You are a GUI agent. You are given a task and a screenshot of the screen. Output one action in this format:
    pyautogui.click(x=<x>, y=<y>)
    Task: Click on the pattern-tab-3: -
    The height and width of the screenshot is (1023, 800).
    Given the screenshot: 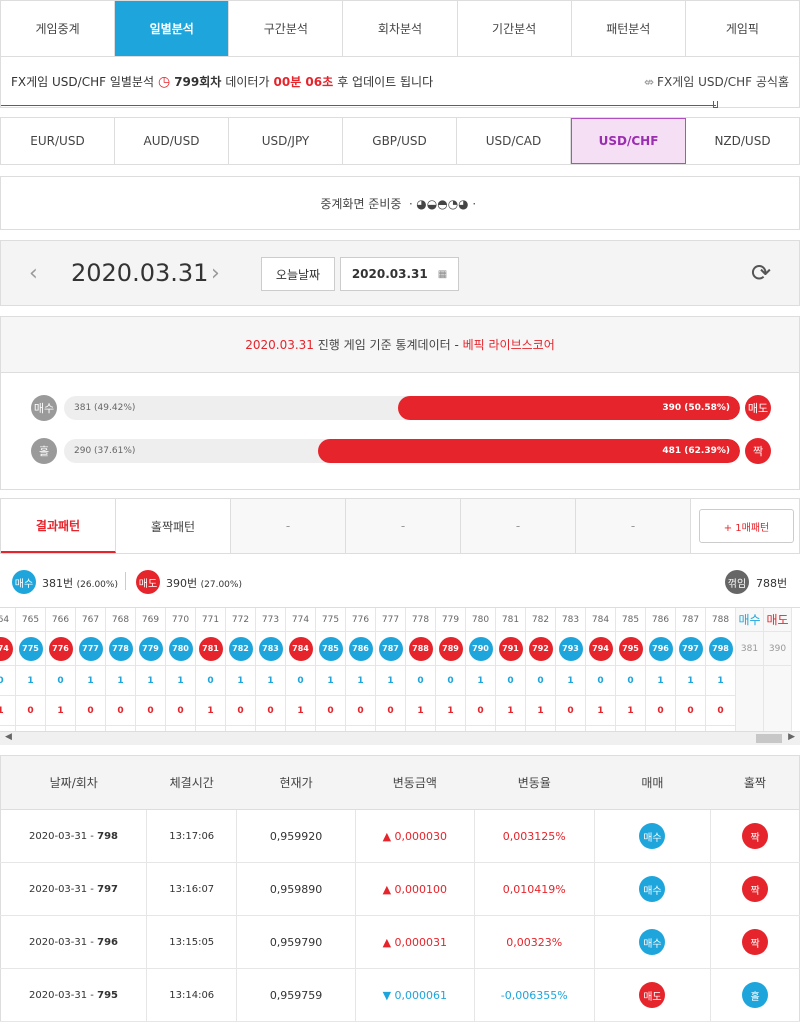 What is the action you would take?
    pyautogui.click(x=403, y=526)
    